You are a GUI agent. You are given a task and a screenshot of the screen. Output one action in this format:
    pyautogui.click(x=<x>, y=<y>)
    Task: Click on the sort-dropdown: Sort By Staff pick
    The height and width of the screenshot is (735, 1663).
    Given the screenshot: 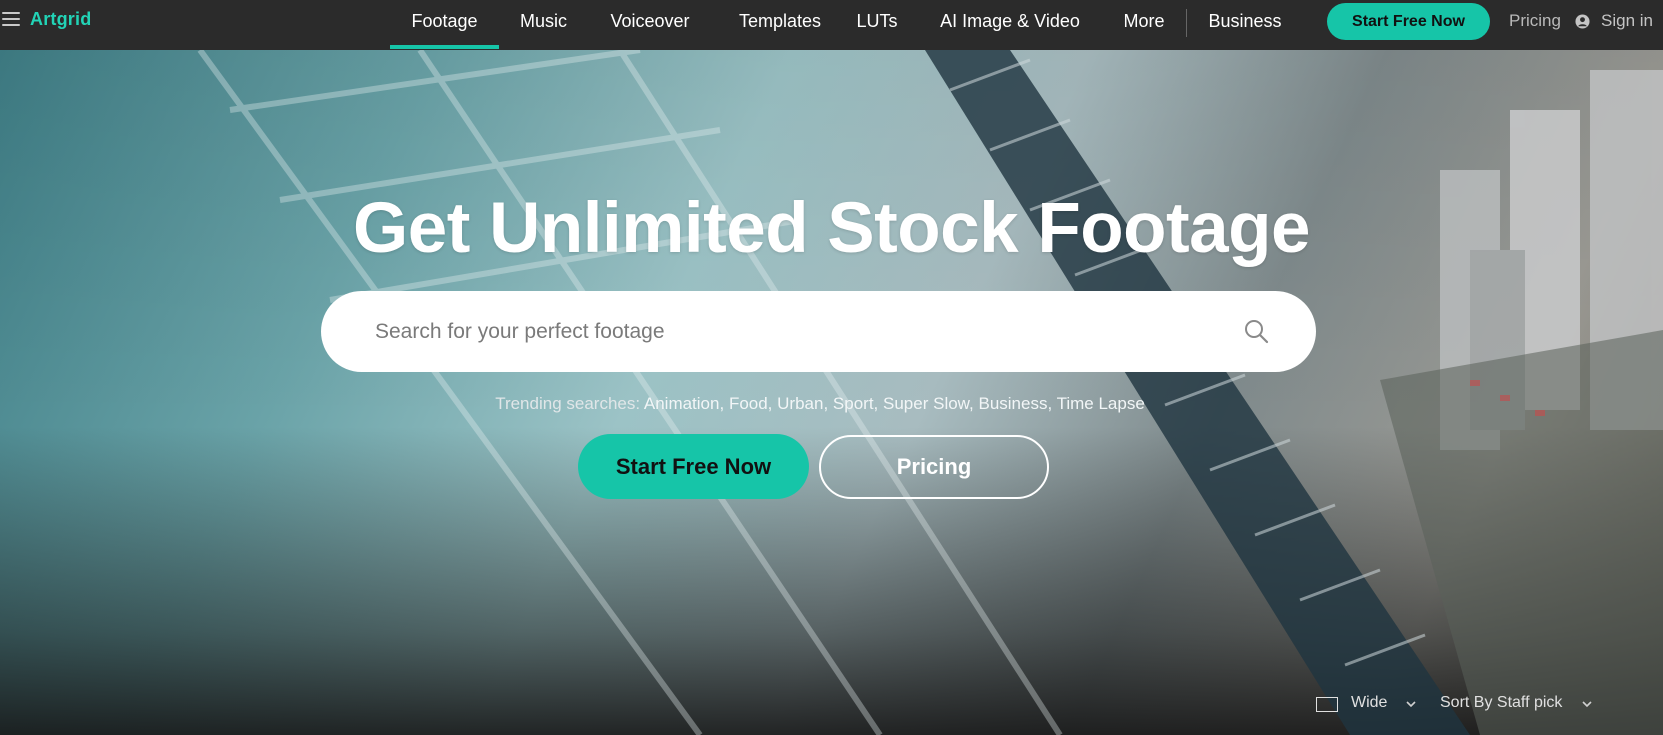 What is the action you would take?
    pyautogui.click(x=1520, y=706)
    